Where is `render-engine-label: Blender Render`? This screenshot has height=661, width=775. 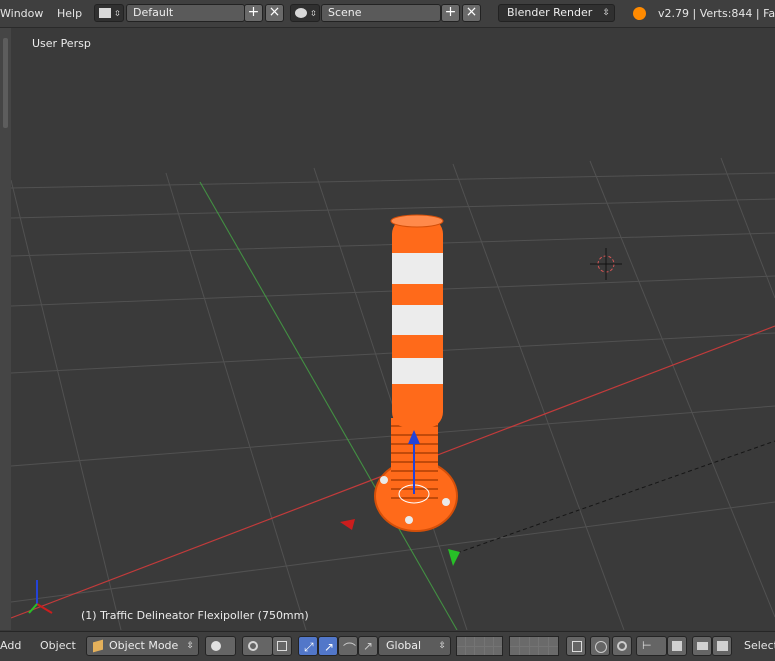 render-engine-label: Blender Render is located at coordinates (550, 12).